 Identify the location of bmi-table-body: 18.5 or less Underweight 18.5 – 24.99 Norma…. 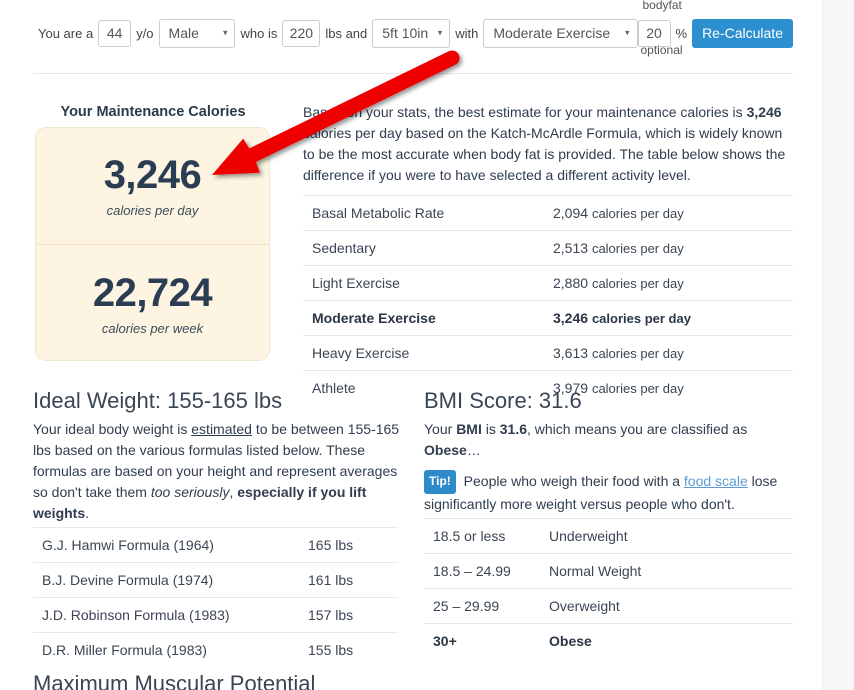
(608, 588).